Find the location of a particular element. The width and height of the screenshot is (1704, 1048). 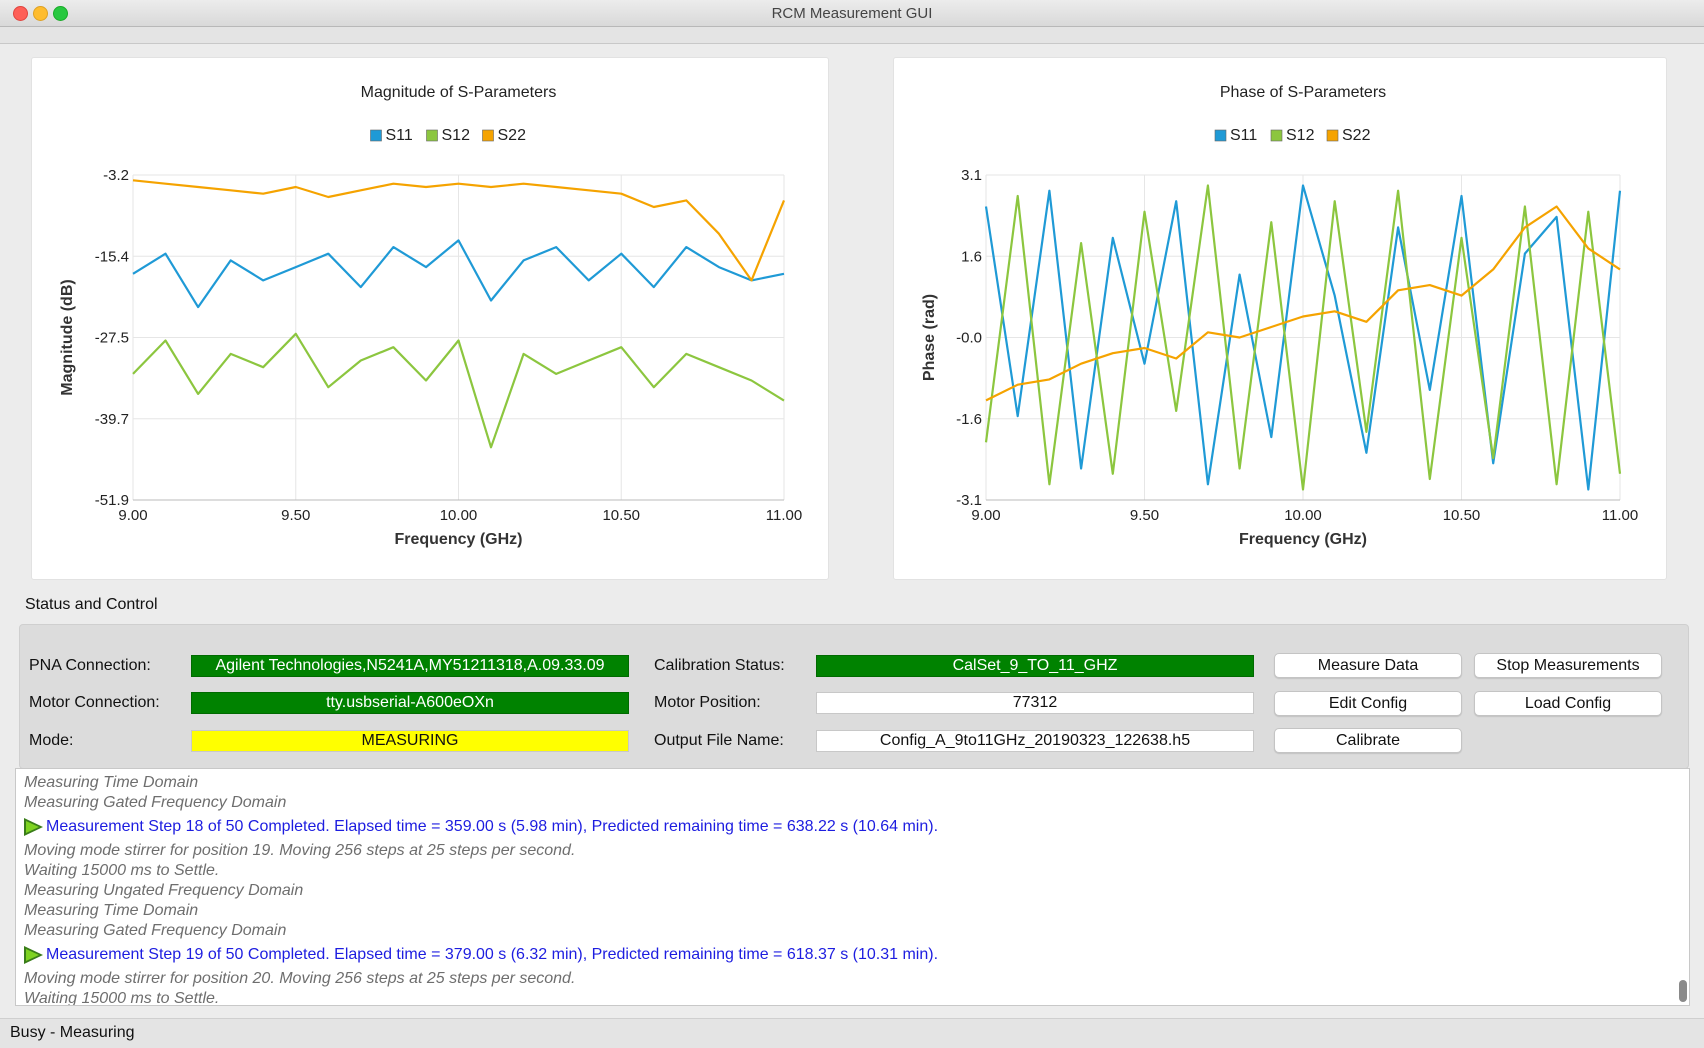

calibration-status-value: CalSet_9_TO_11_GHZ is located at coordinates (1035, 666).